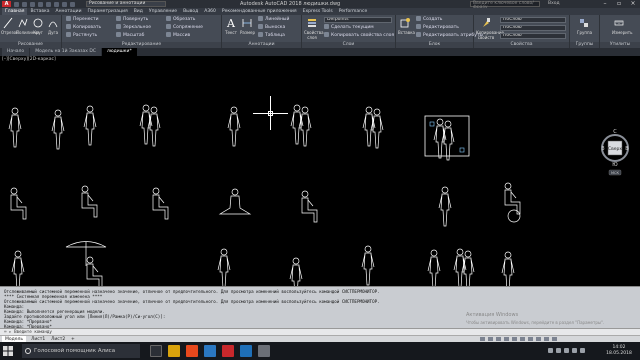 The height and width of the screenshot is (360, 640). What do you see at coordinates (24, 4) in the screenshot?
I see `open-file-icon` at bounding box center [24, 4].